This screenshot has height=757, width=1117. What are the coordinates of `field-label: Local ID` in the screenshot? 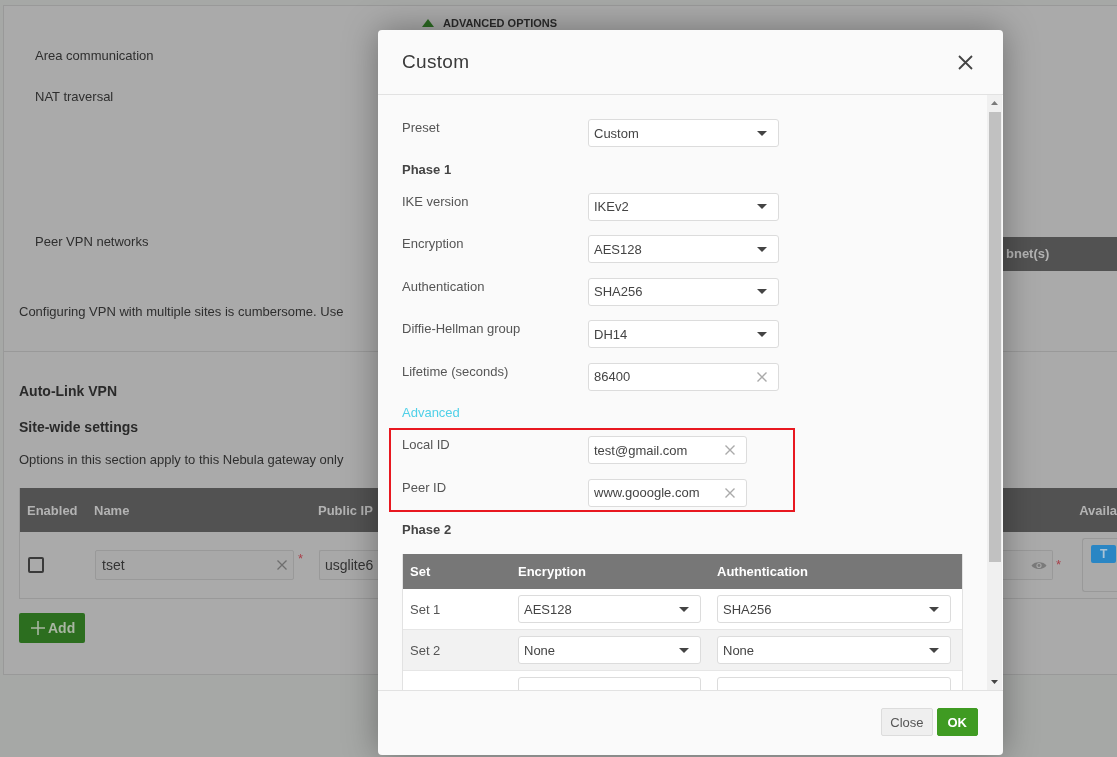 It's located at (426, 445).